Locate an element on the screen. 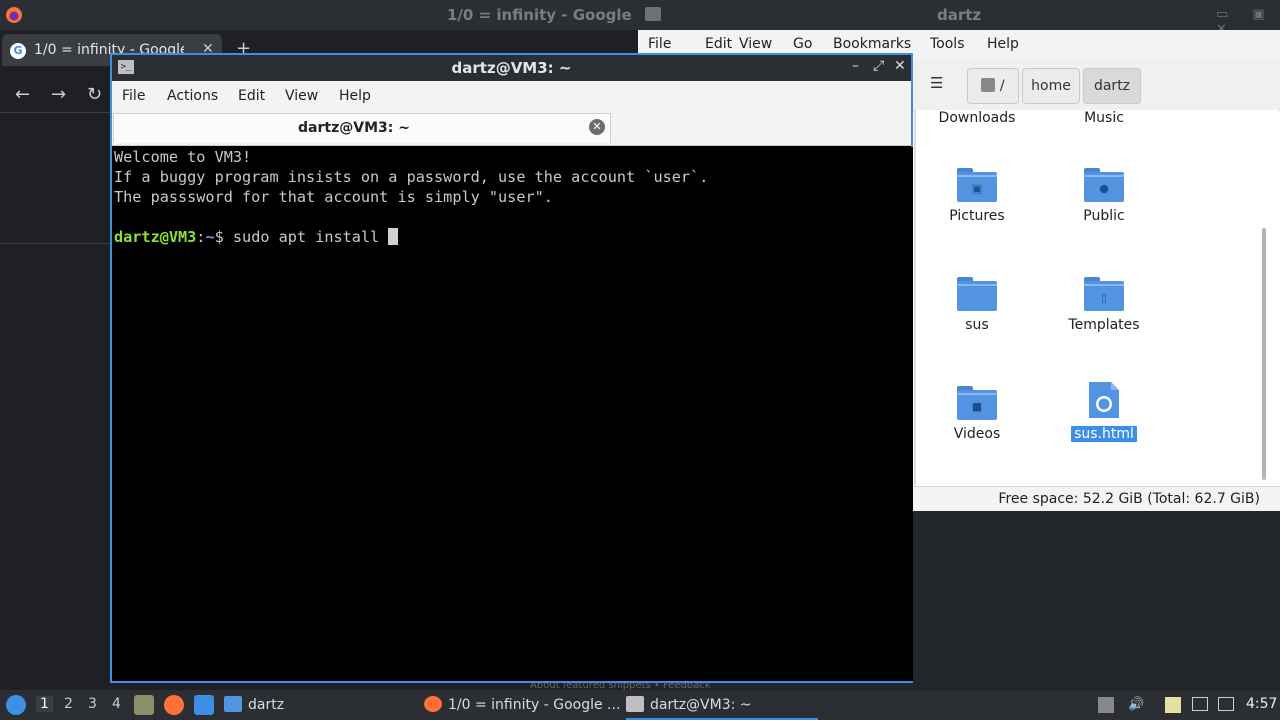  forward-button: → is located at coordinates (58, 94).